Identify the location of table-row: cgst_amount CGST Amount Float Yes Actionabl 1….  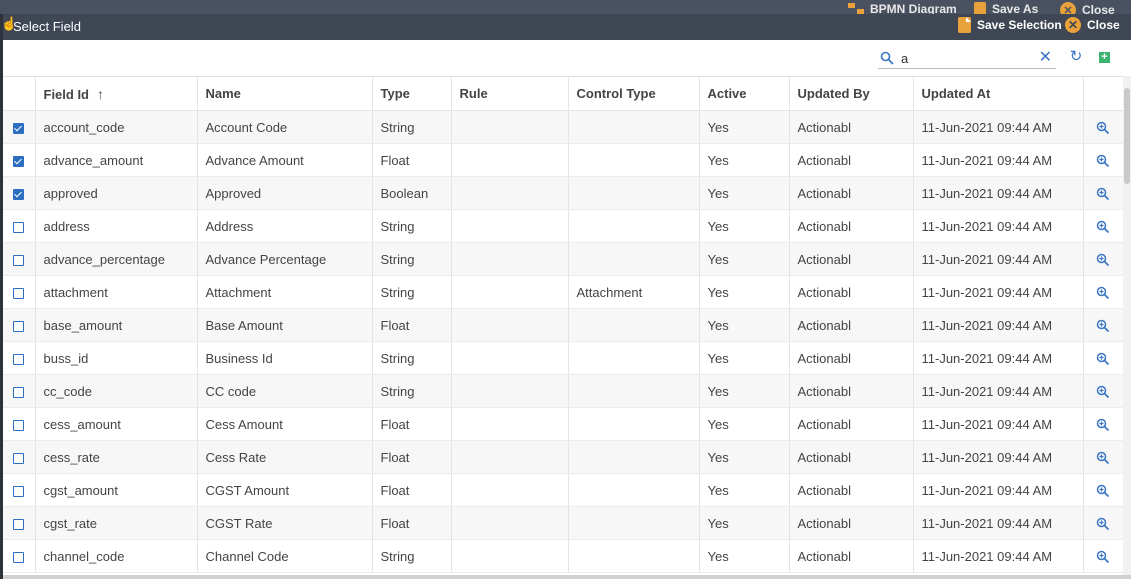
(563, 490).